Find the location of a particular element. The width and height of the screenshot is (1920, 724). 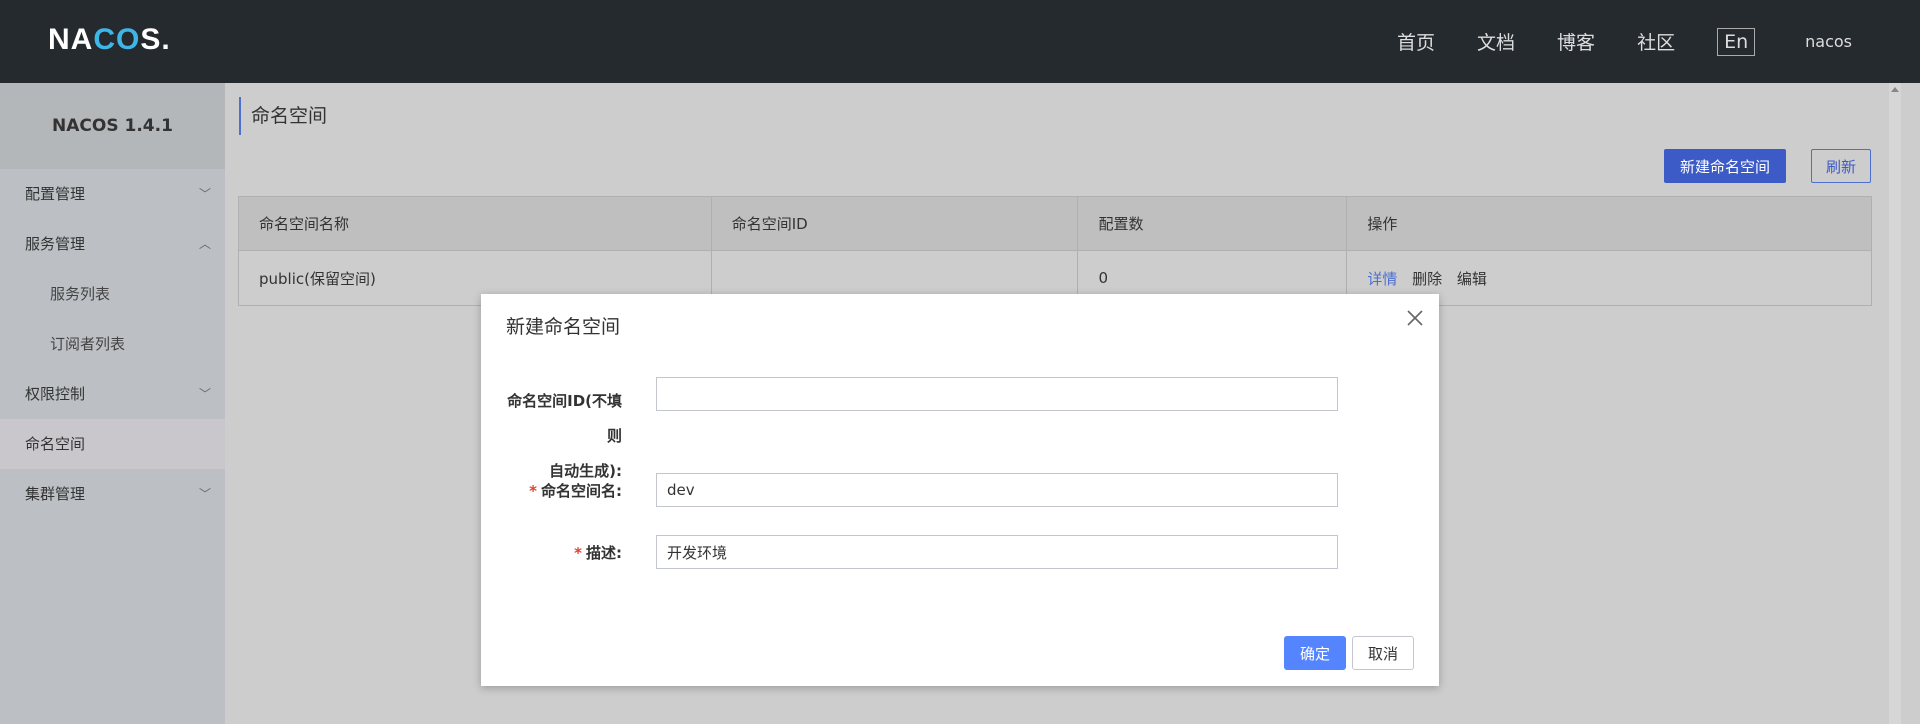

sidebar-item-service: 服务管理 ︿ is located at coordinates (112, 244).